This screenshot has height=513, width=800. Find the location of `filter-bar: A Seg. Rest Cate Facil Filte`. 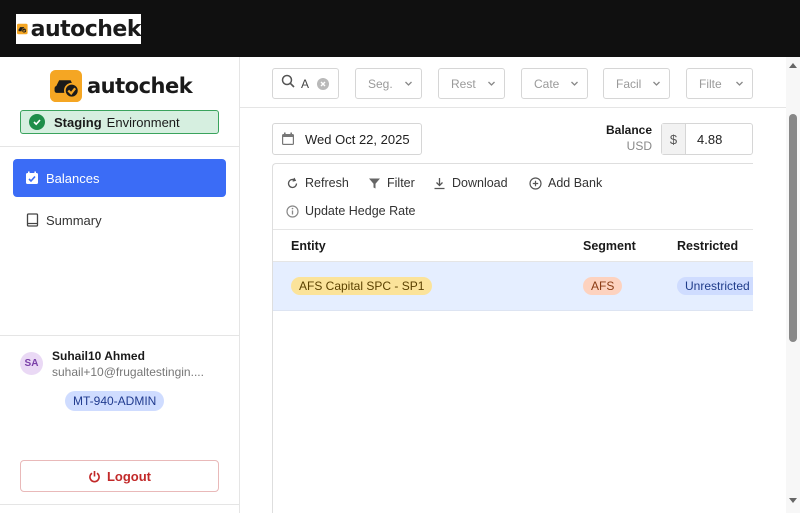

filter-bar: A Seg. Rest Cate Facil Filte is located at coordinates (513, 82).